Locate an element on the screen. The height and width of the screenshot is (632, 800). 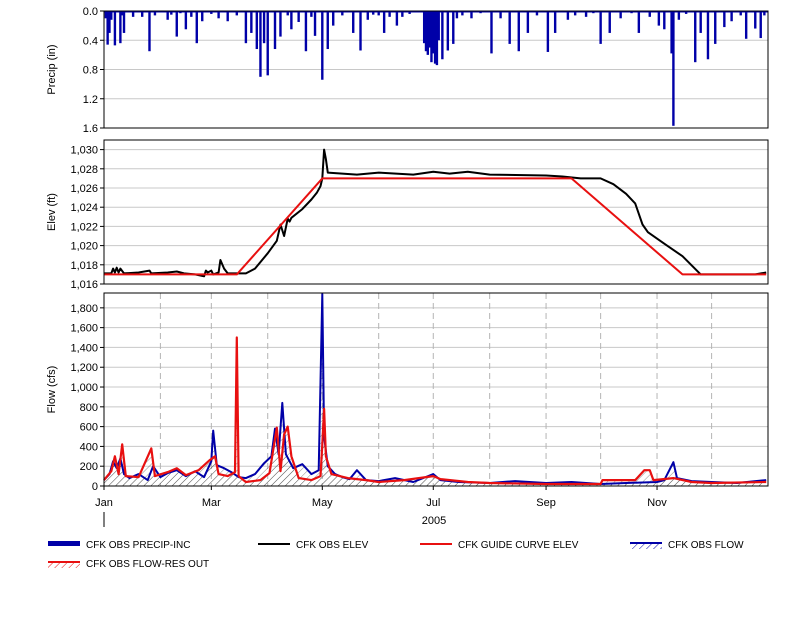
legend-label: CFK GUIDE CURVE ELEV is located at coordinates (518, 545).